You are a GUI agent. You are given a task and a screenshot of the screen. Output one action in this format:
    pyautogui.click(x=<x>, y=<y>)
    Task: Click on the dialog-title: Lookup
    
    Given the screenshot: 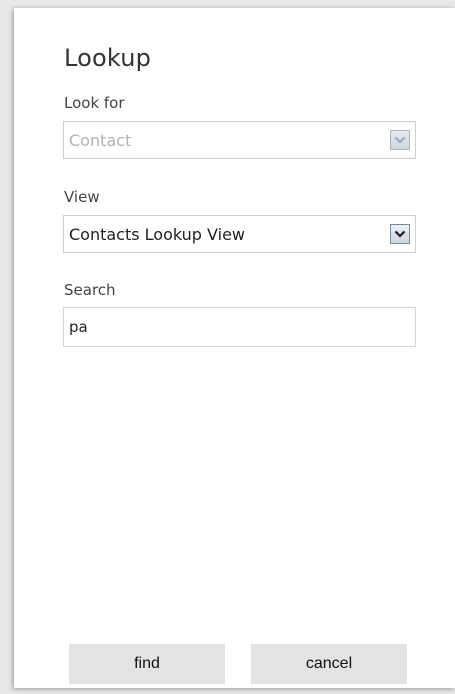 What is the action you would take?
    pyautogui.click(x=108, y=58)
    